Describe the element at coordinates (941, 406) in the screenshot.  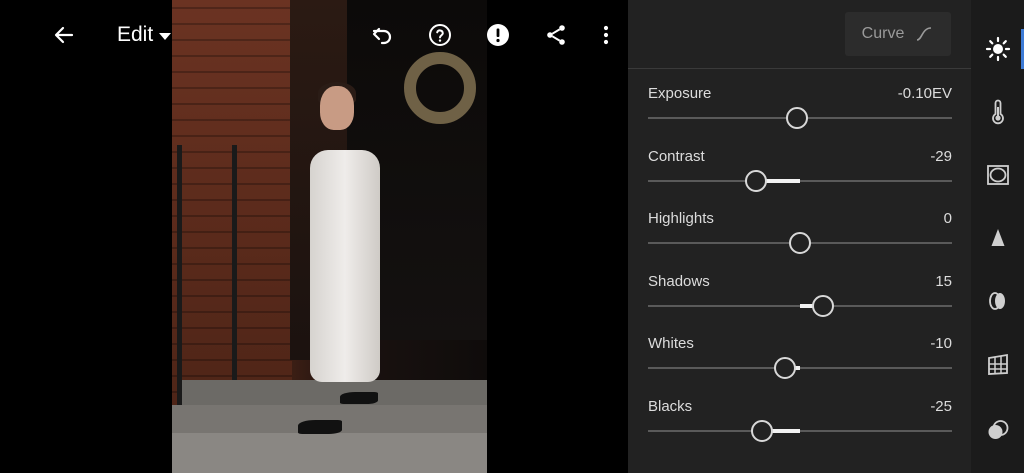
I see `slider-value: -25` at that location.